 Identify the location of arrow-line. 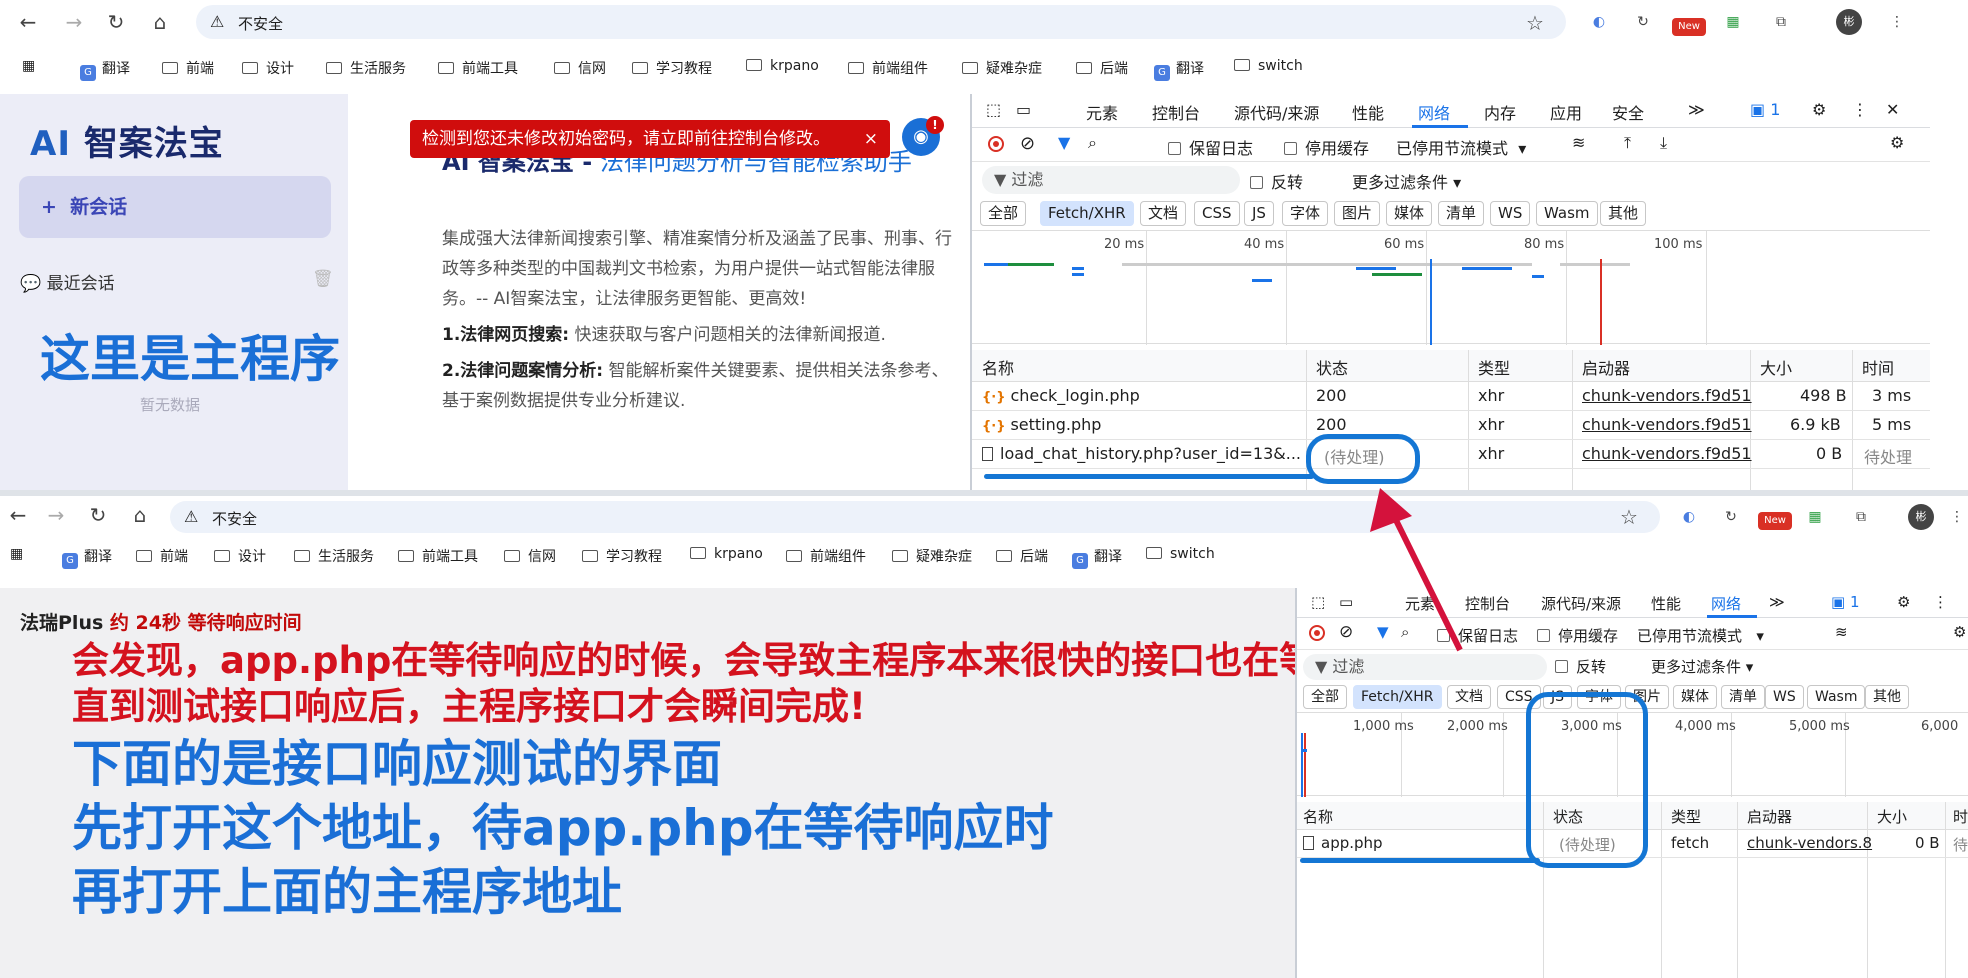
(1426, 581).